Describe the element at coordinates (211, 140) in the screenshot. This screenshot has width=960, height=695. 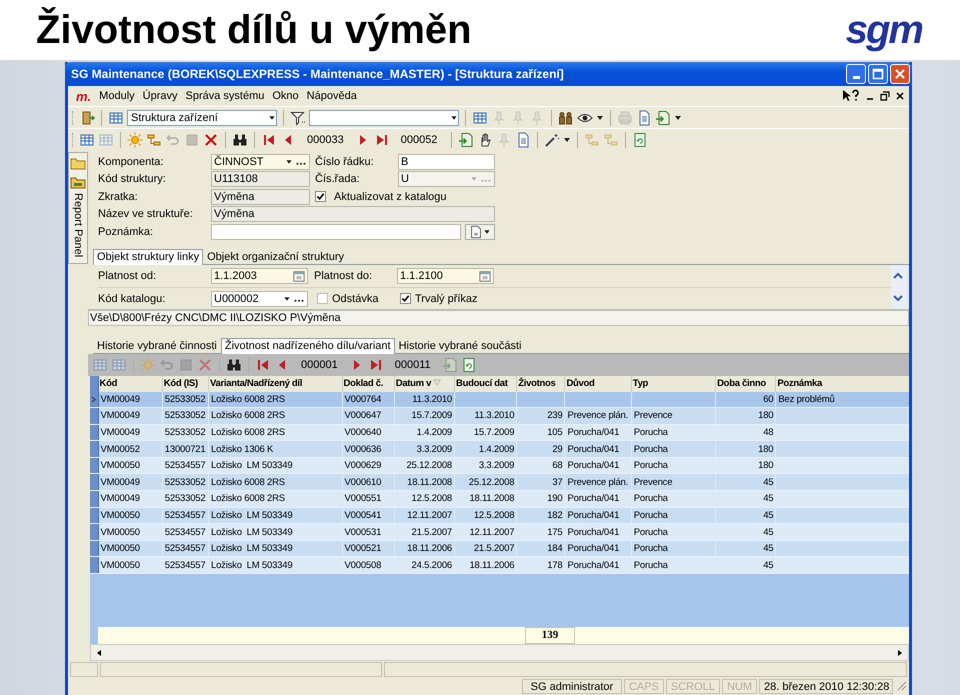
I see `delete-icon` at that location.